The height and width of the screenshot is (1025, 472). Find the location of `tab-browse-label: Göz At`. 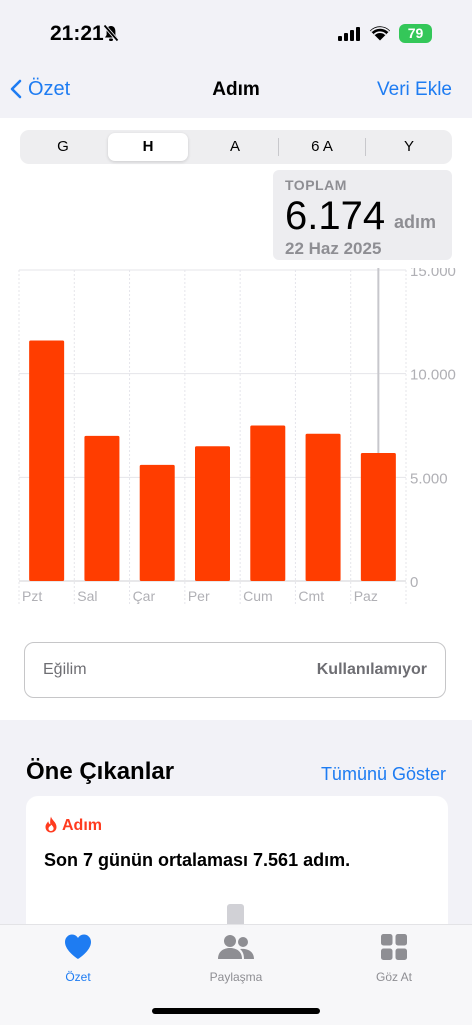

tab-browse-label: Göz At is located at coordinates (394, 977).